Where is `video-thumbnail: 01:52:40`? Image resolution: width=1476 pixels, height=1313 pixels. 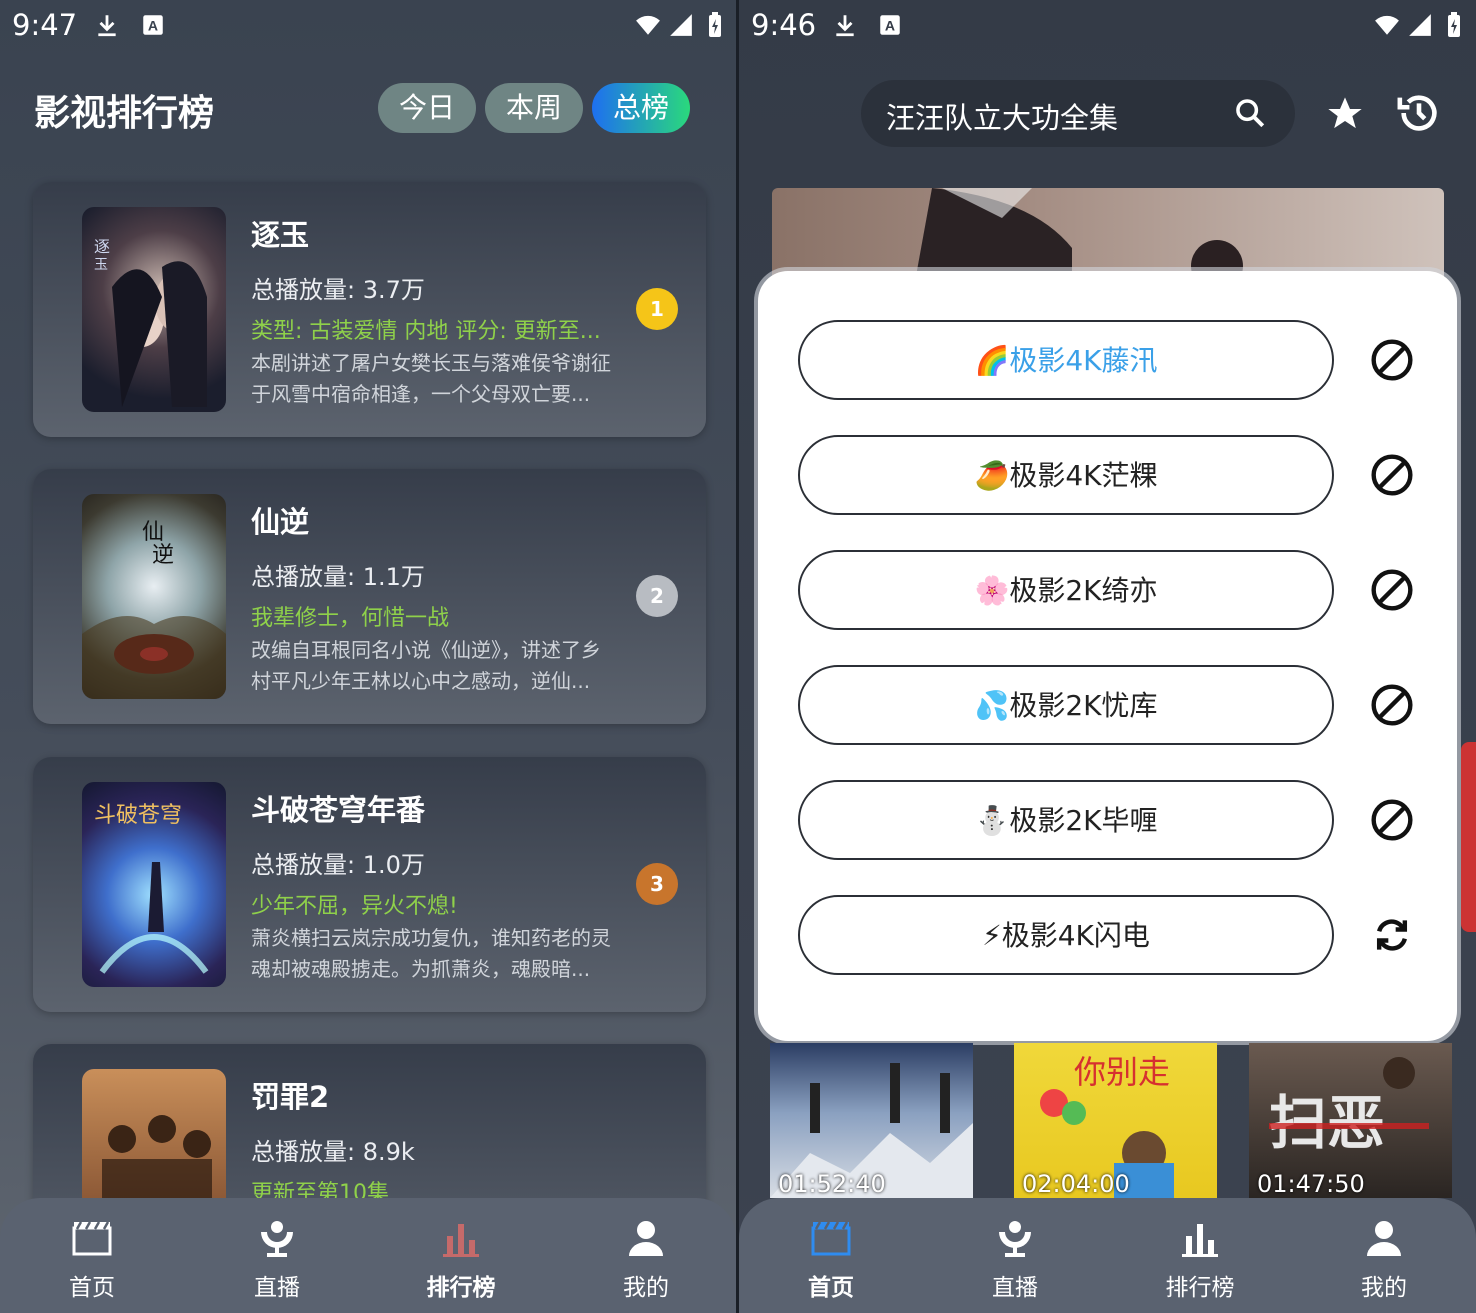 video-thumbnail: 01:52:40 is located at coordinates (871, 1120).